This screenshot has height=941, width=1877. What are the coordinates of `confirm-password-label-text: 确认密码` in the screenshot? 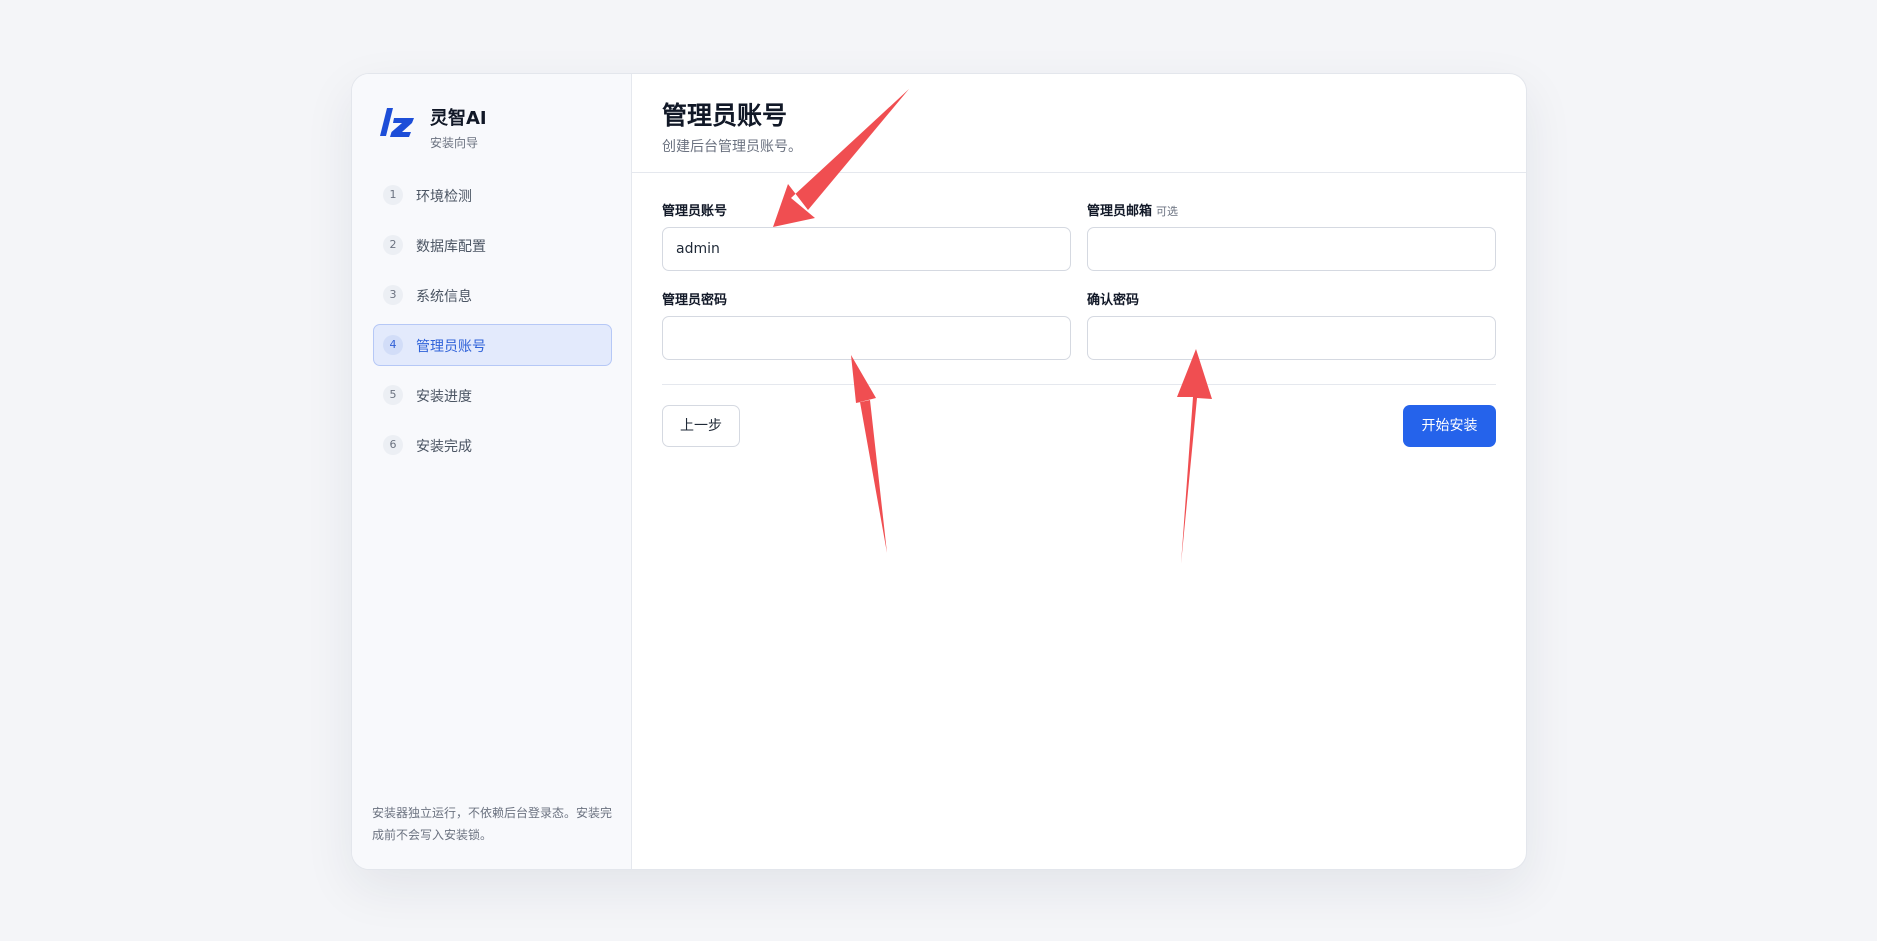 It's located at (1113, 300).